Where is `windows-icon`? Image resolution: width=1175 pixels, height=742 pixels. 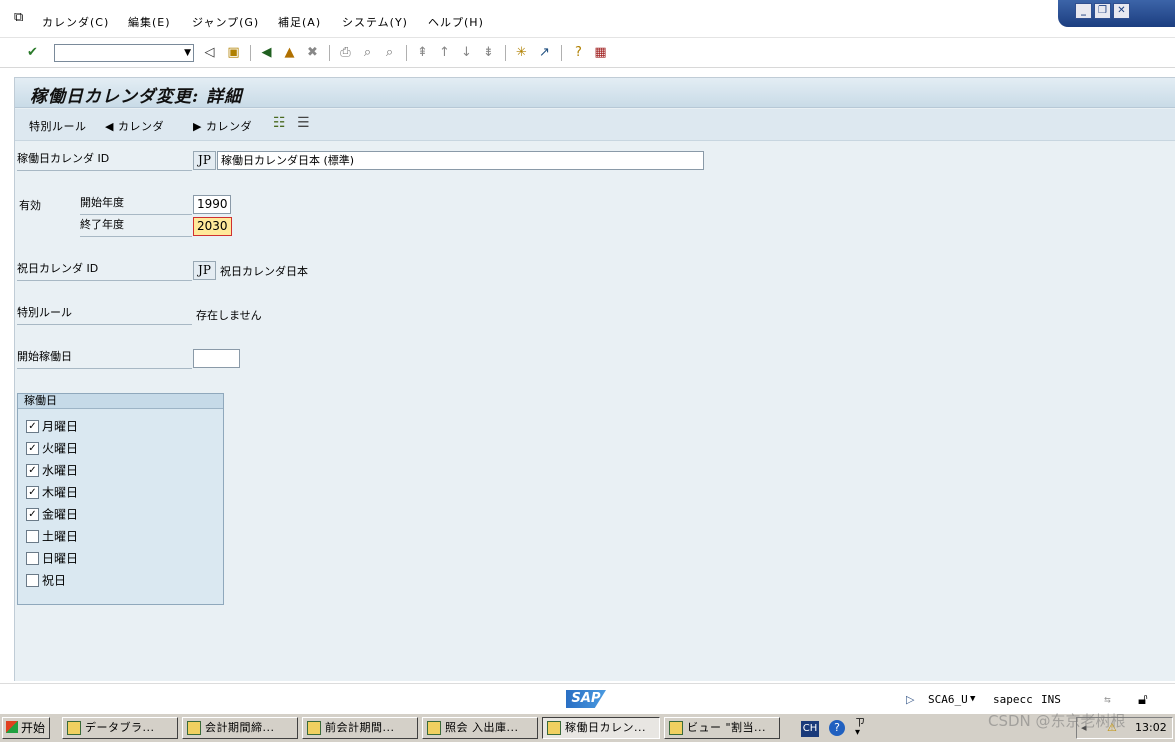 windows-icon is located at coordinates (12, 727).